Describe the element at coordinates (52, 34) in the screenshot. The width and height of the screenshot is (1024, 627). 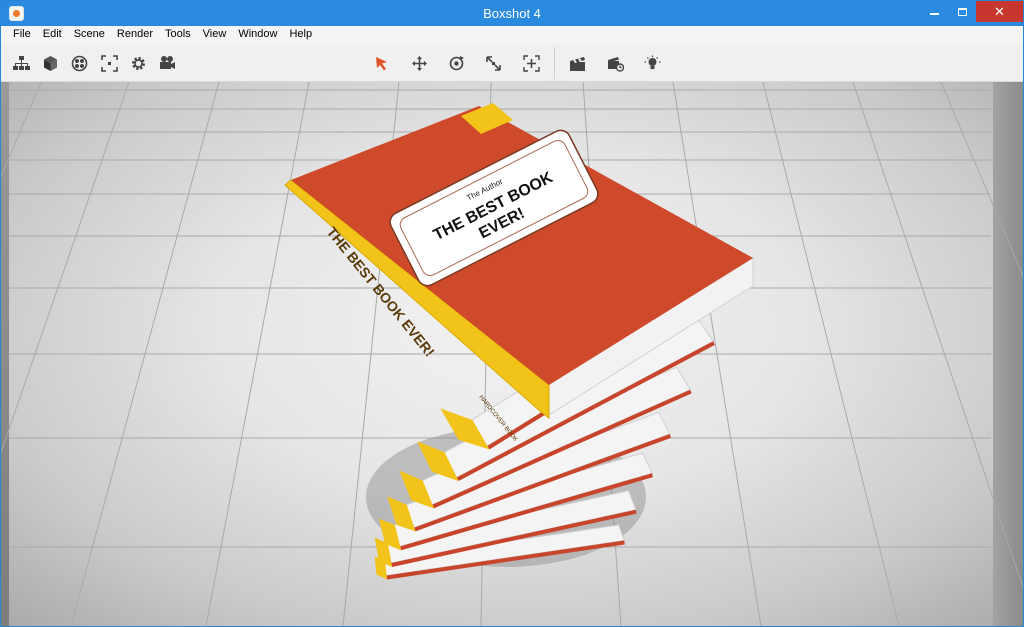
I see `menu-edit: Edit` at that location.